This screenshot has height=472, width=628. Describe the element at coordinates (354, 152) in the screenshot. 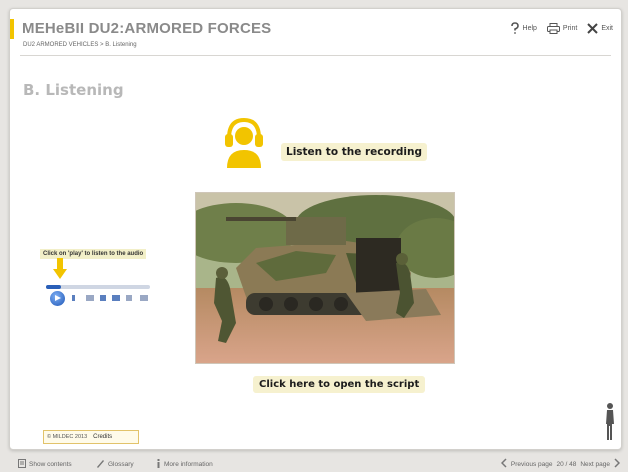

I see `listen-label: Listen to the recording` at that location.